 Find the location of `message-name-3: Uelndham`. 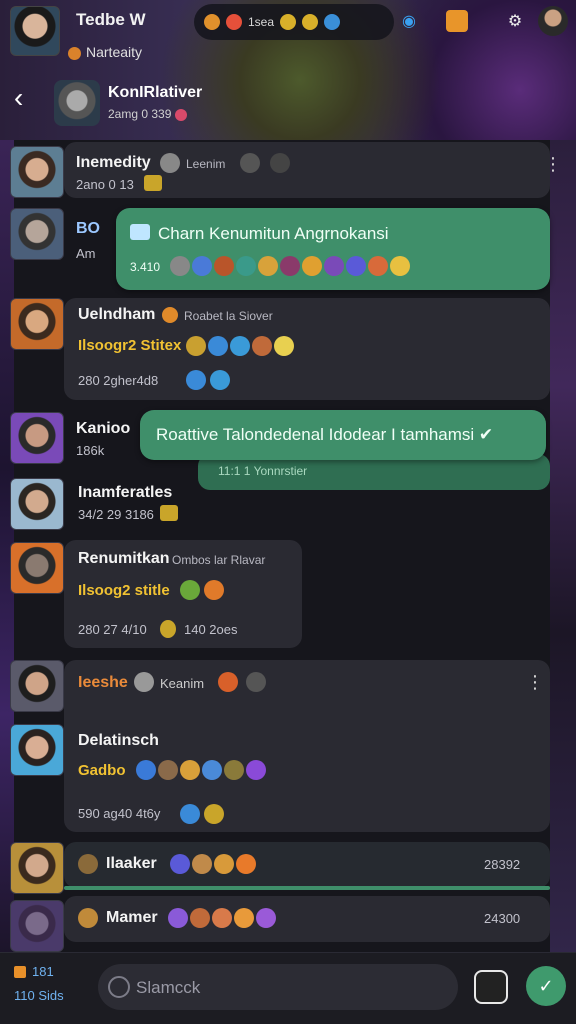

message-name-3: Uelndham is located at coordinates (117, 314).